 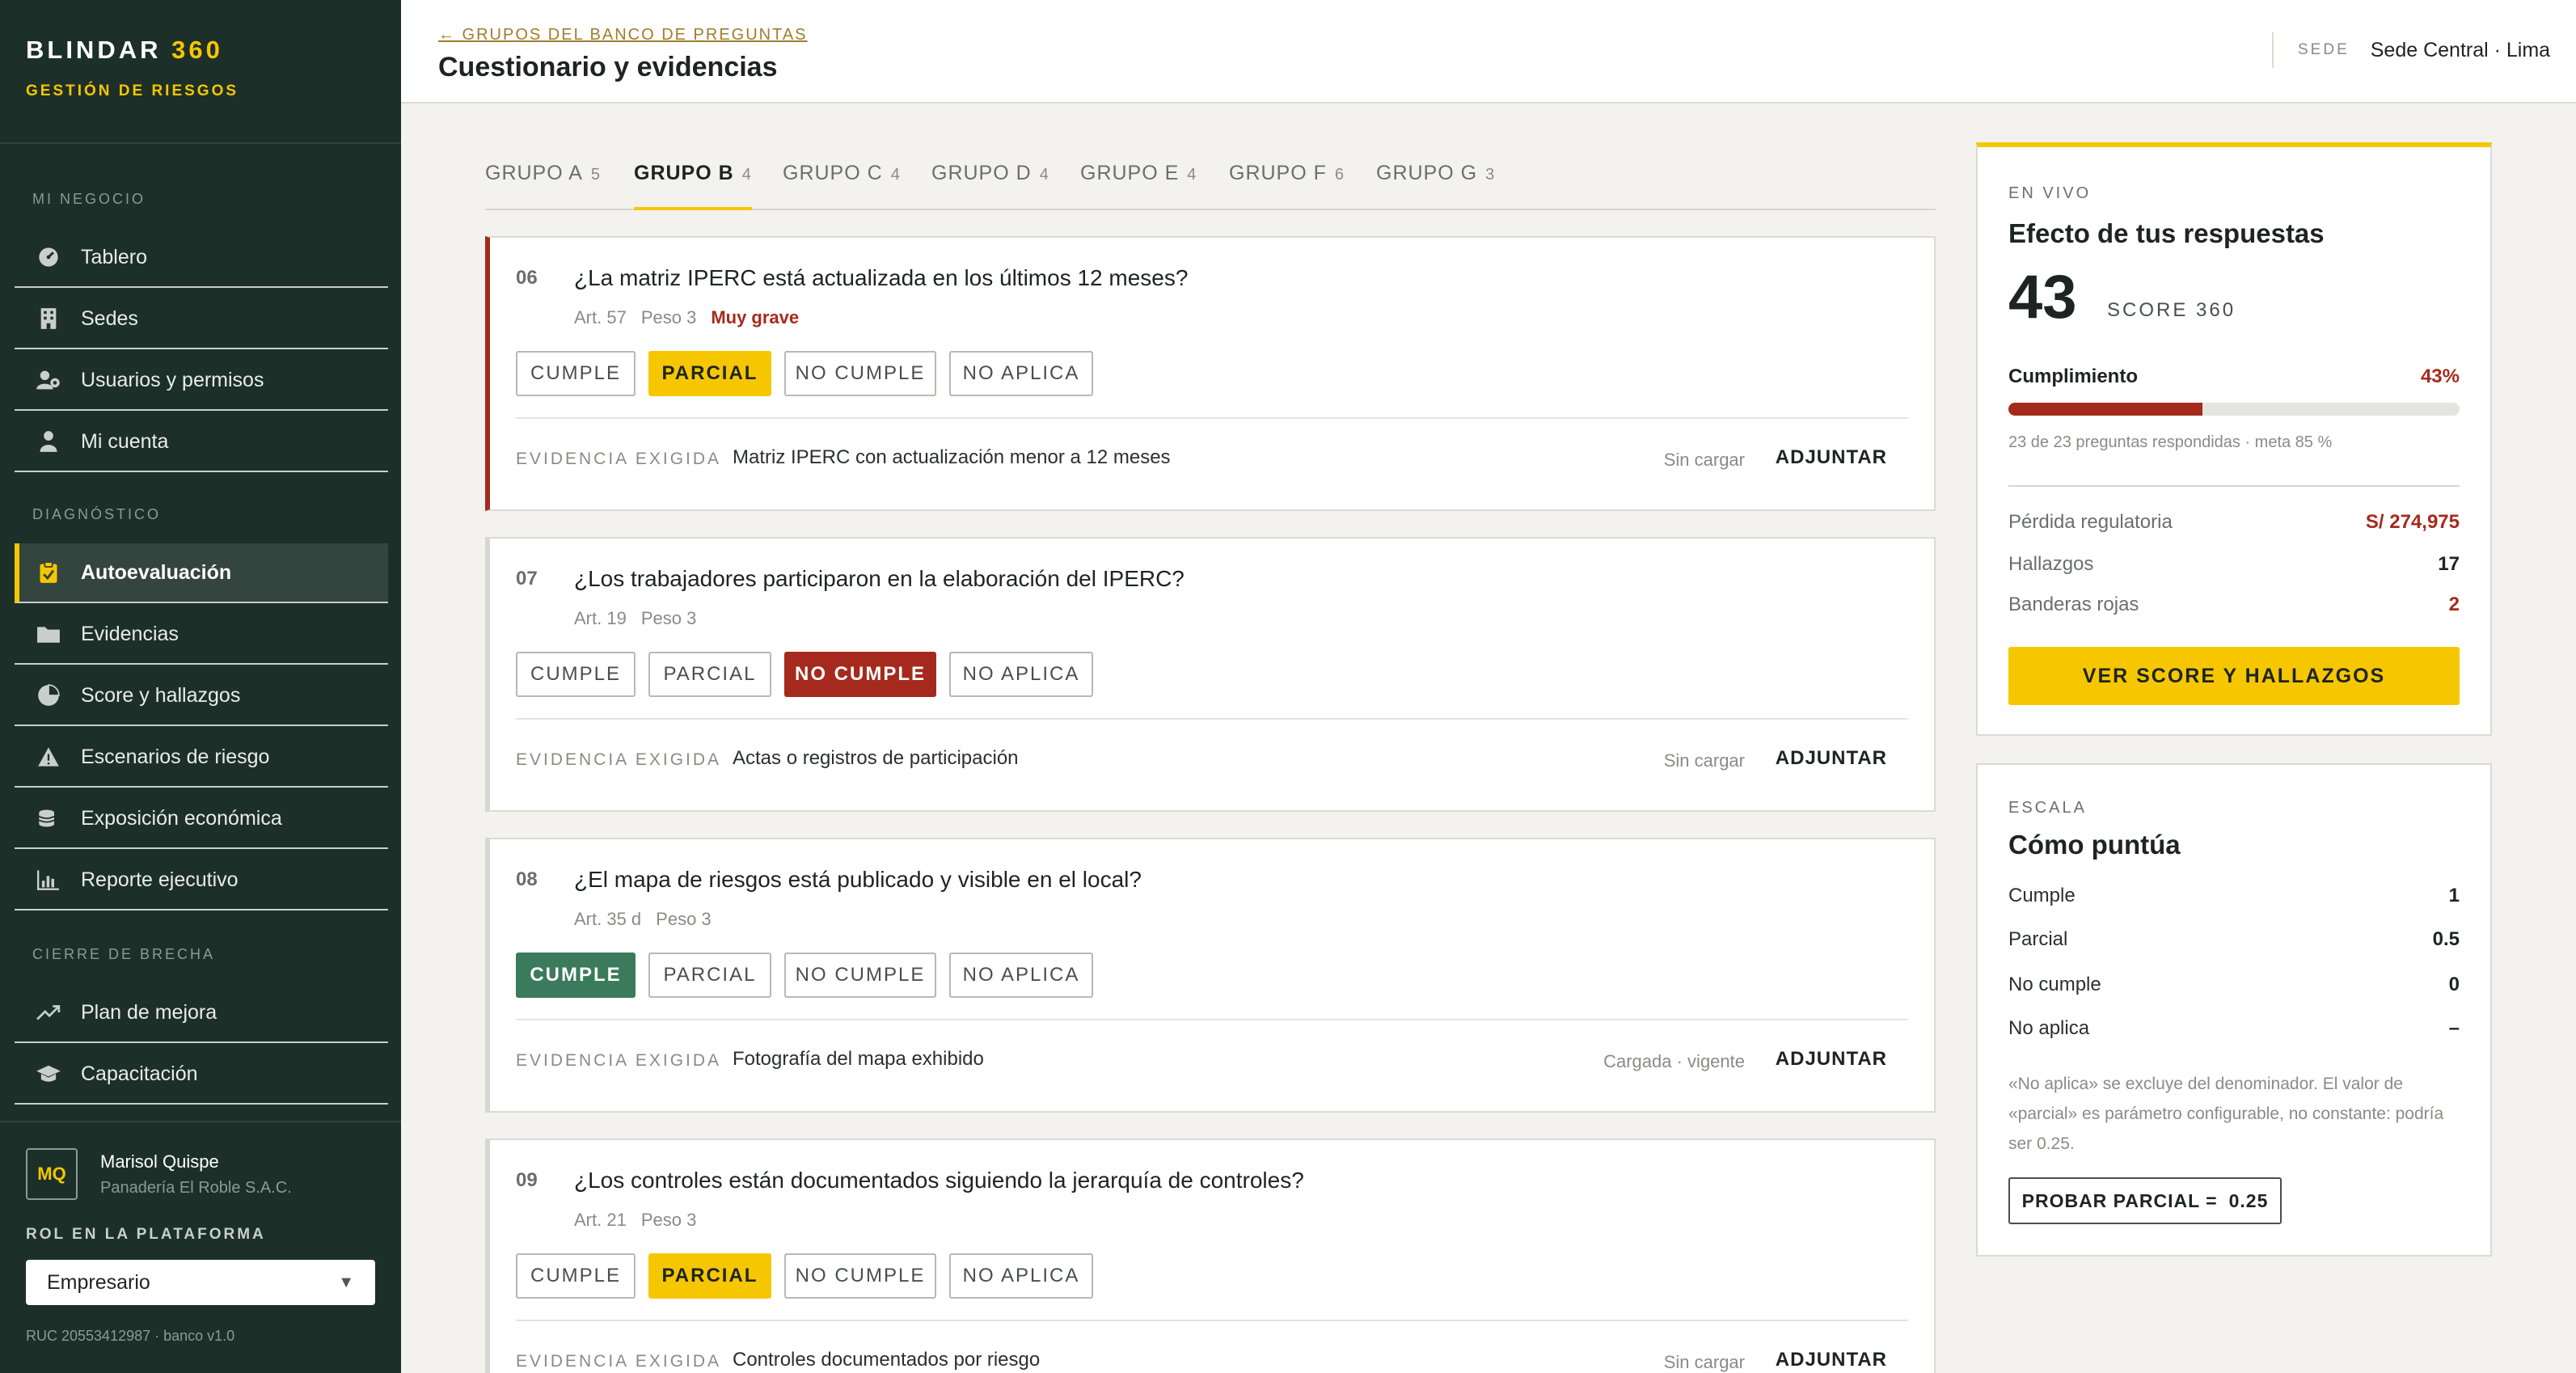 I want to click on sidebar-item-escenarios: Escenarios de riesgo, so click(x=201, y=758).